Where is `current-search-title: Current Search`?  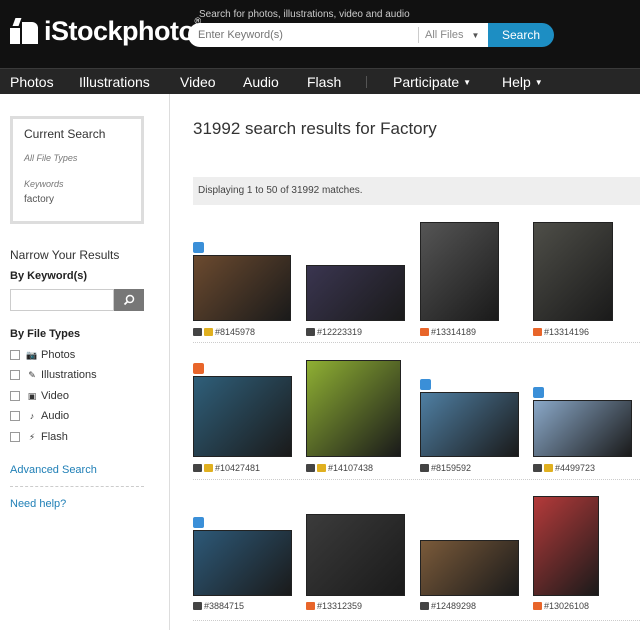
current-search-title: Current Search is located at coordinates (65, 134).